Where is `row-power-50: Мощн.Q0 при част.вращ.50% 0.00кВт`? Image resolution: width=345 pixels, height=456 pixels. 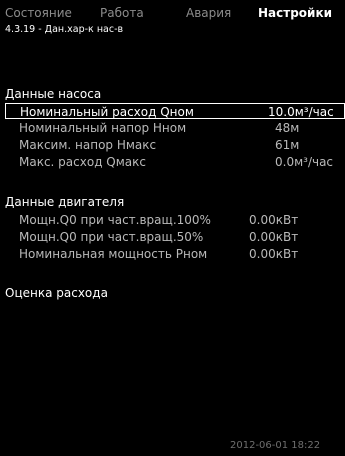
row-power-50: Мощн.Q0 при част.вращ.50% 0.00кВт is located at coordinates (175, 237).